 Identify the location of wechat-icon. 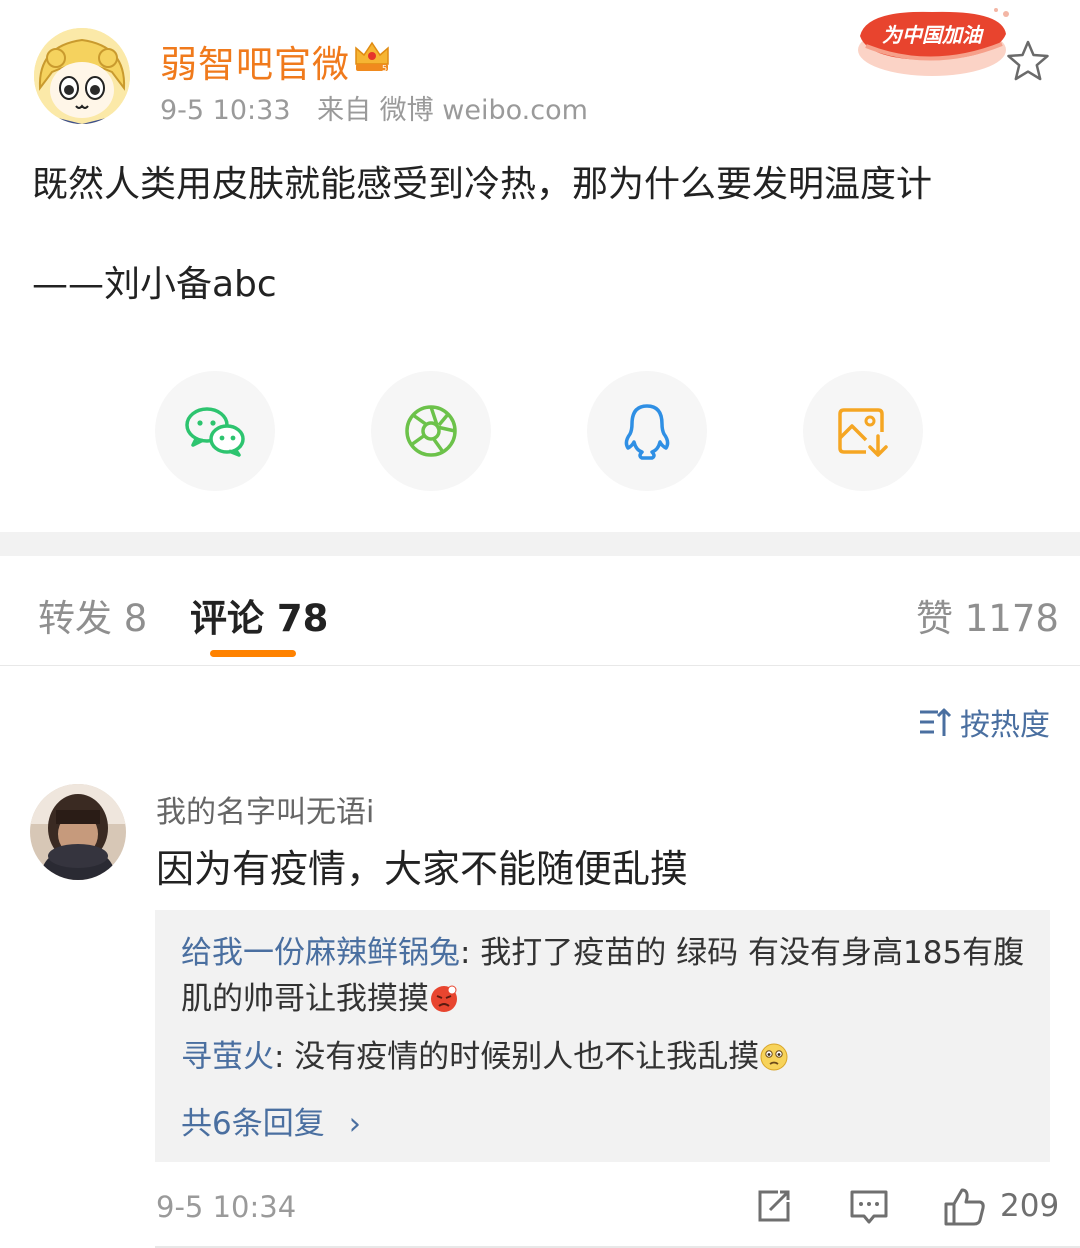
(215, 432).